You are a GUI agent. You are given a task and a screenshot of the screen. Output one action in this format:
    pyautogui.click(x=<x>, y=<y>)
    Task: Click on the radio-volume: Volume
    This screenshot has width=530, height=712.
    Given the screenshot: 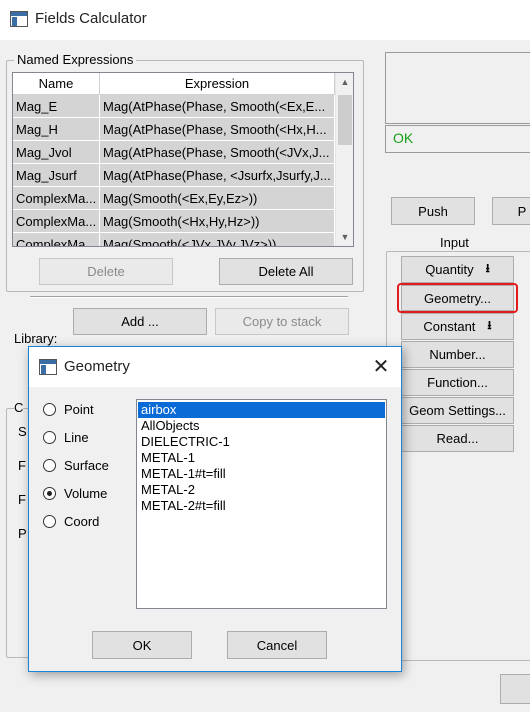 What is the action you would take?
    pyautogui.click(x=75, y=493)
    